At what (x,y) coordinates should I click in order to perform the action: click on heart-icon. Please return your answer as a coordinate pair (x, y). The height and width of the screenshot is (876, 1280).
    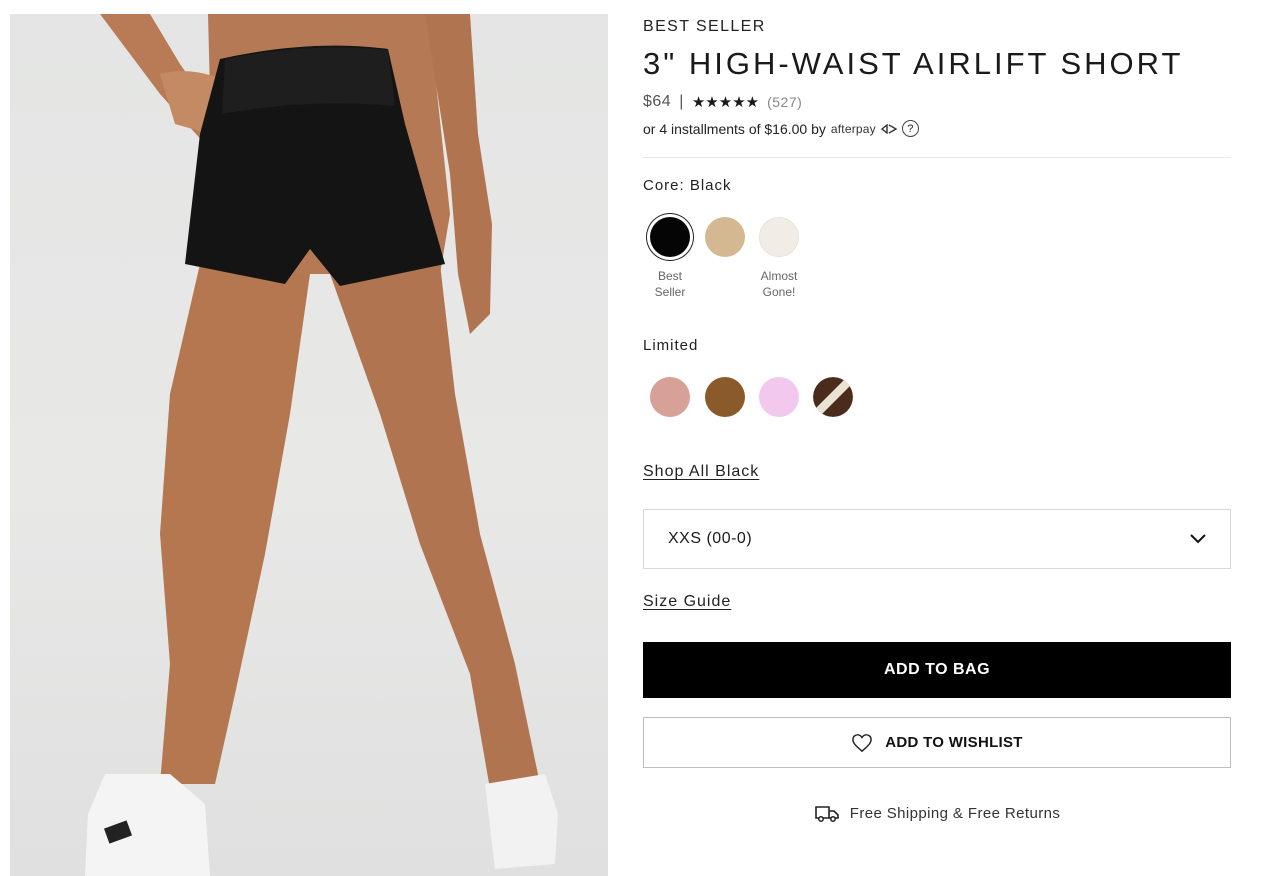
    Looking at the image, I should click on (862, 742).